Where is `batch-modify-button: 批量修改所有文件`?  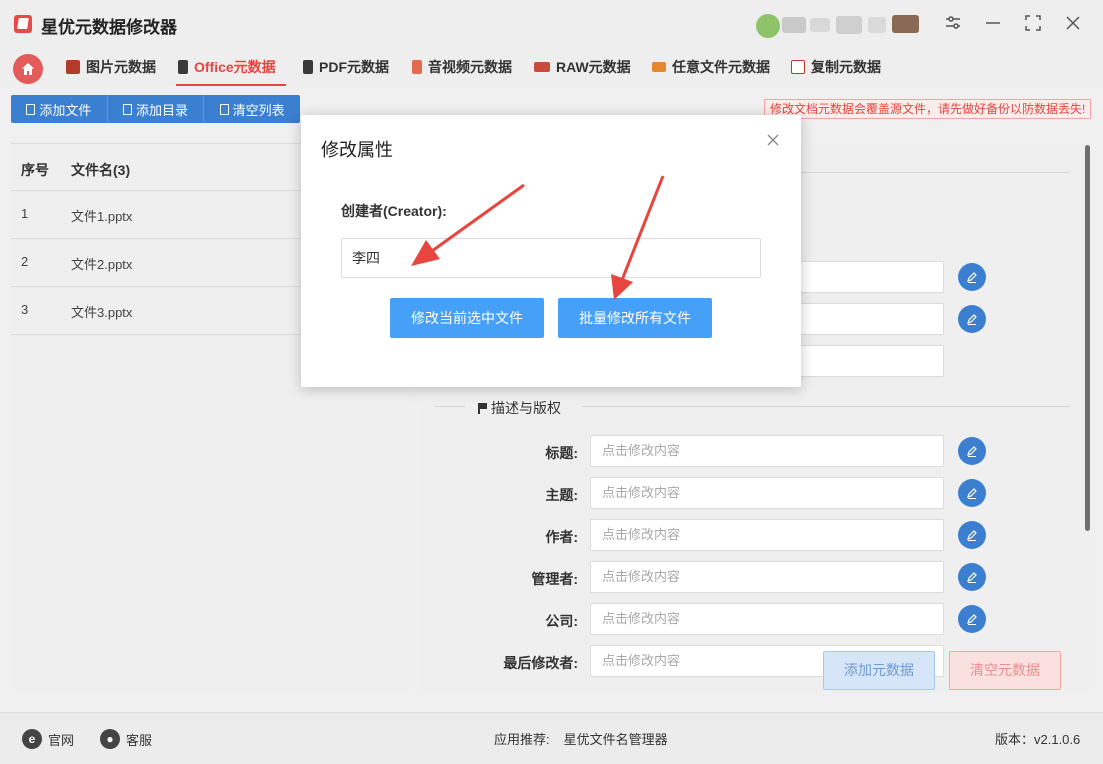
batch-modify-button: 批量修改所有文件 is located at coordinates (635, 318).